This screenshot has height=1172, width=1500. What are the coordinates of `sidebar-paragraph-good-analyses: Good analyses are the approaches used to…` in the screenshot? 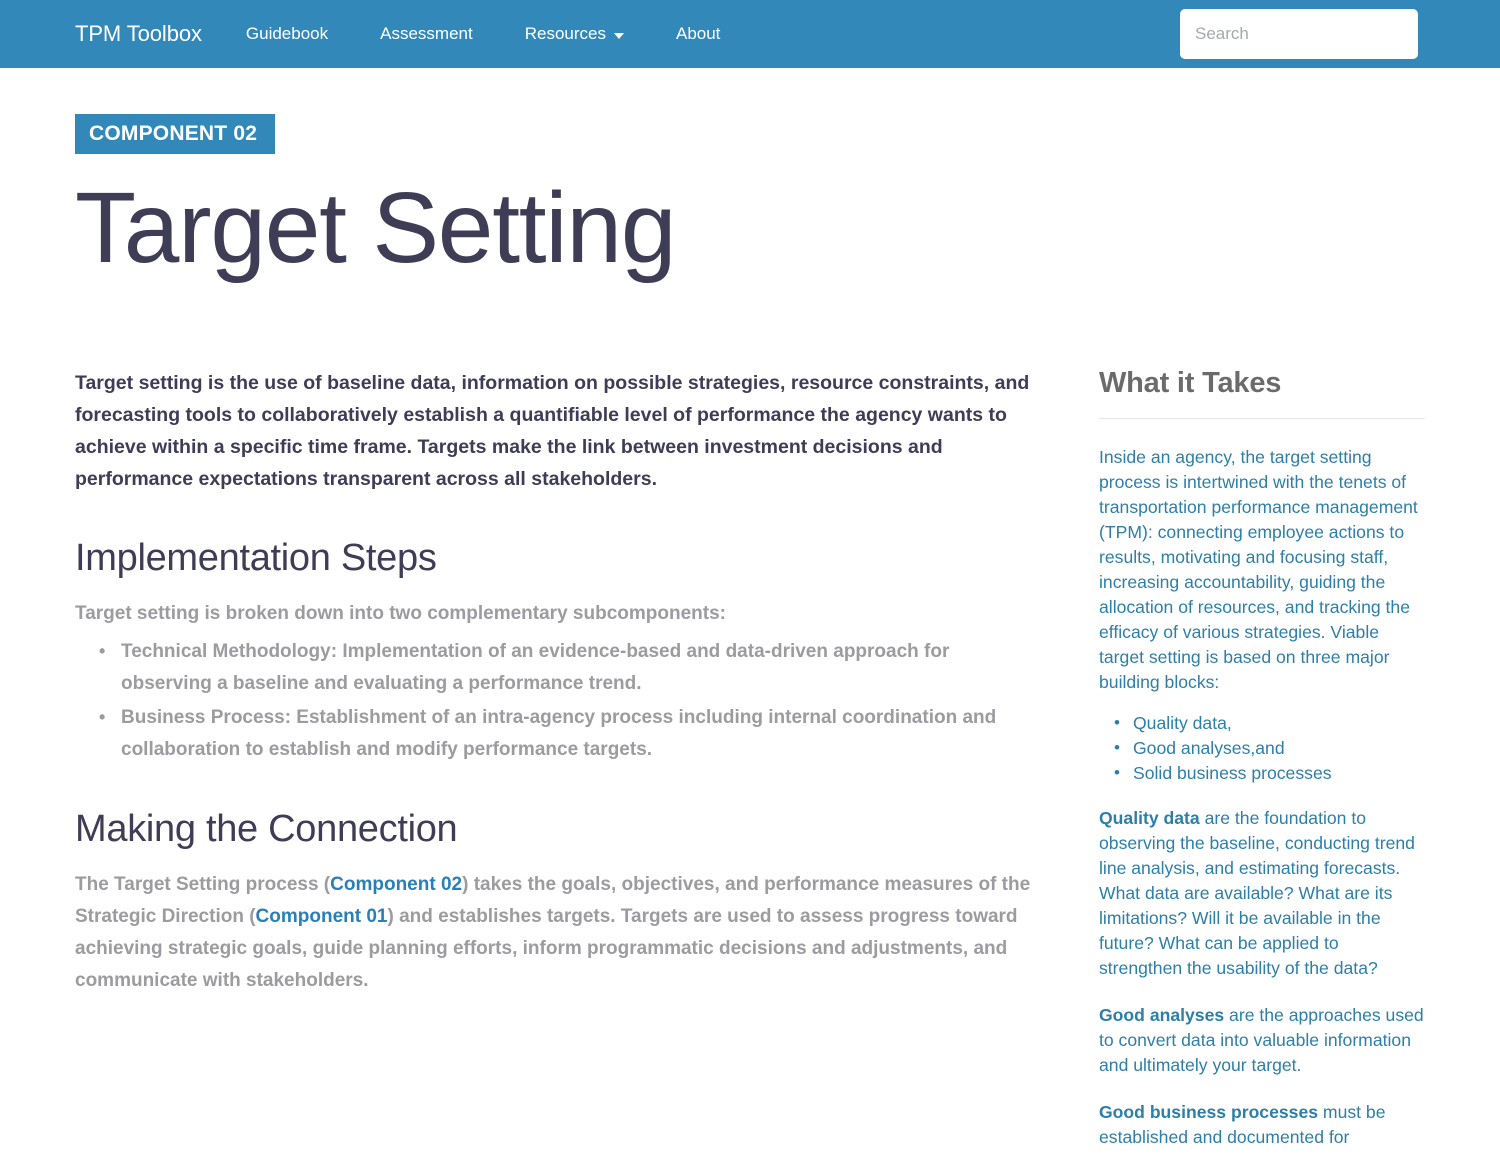 It's located at (1262, 1040).